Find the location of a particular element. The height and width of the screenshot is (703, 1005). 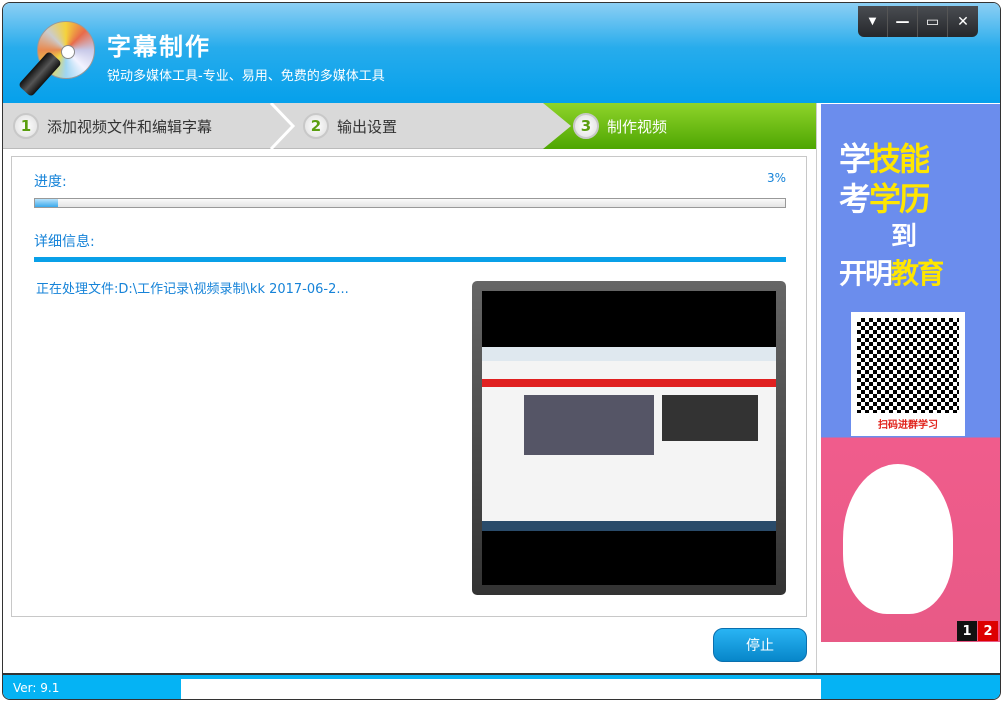

version-label: Ver: 9.1 is located at coordinates (36, 688).